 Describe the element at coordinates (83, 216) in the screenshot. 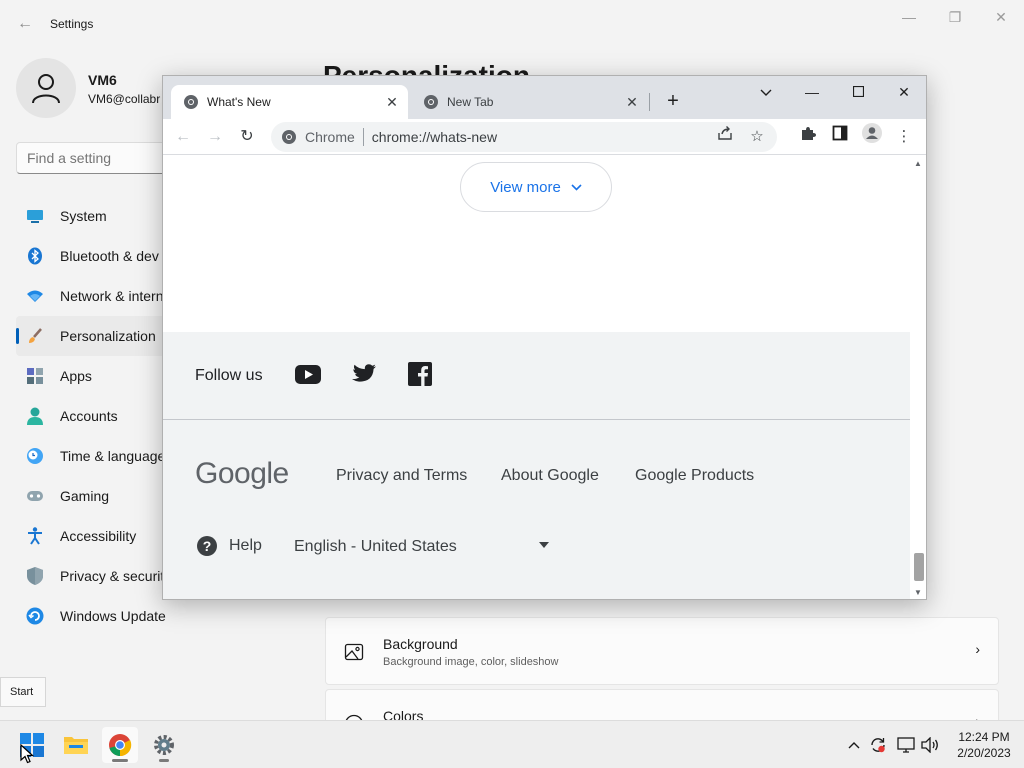

I see `sidebar-item-label: System` at that location.